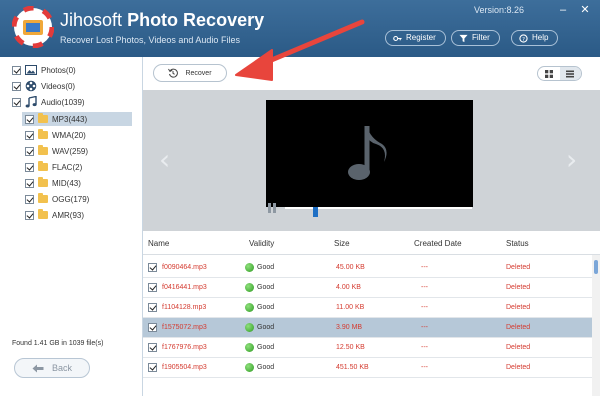 Image resolution: width=600 pixels, height=396 pixels. Describe the element at coordinates (44, 70) in the screenshot. I see `tree-item-photos: Photos(0)` at that location.